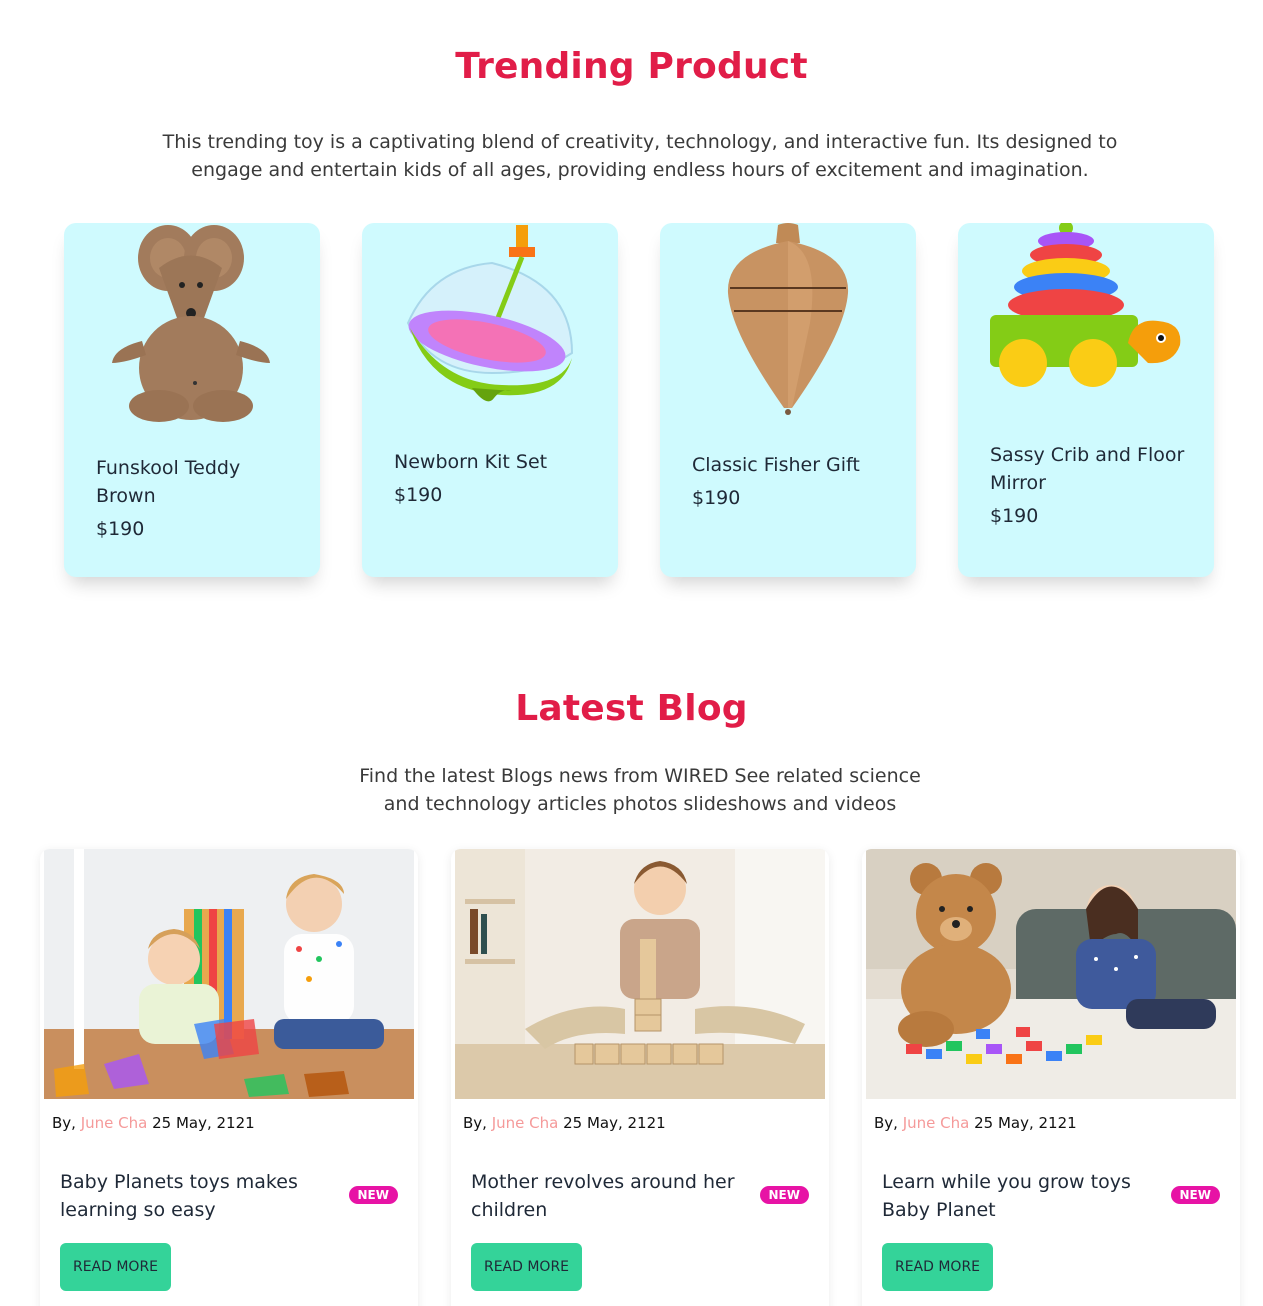 The image size is (1263, 1306). What do you see at coordinates (168, 482) in the screenshot?
I see `product-name: Funskool Teddy Brown` at bounding box center [168, 482].